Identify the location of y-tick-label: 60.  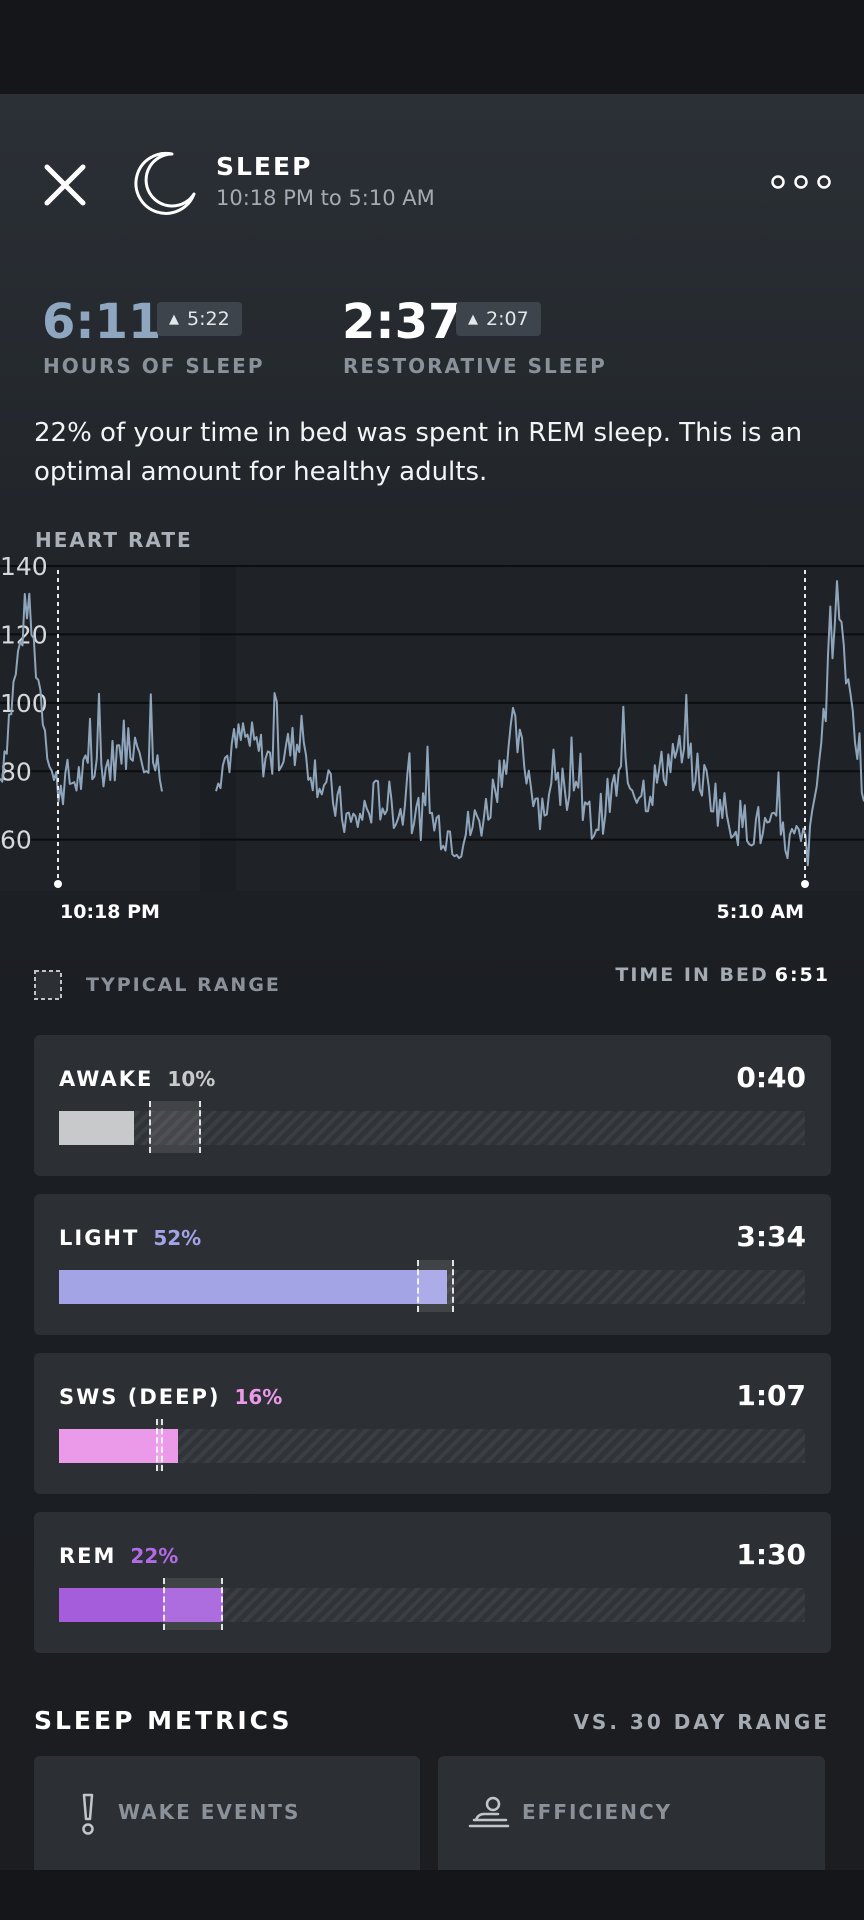
(16, 840).